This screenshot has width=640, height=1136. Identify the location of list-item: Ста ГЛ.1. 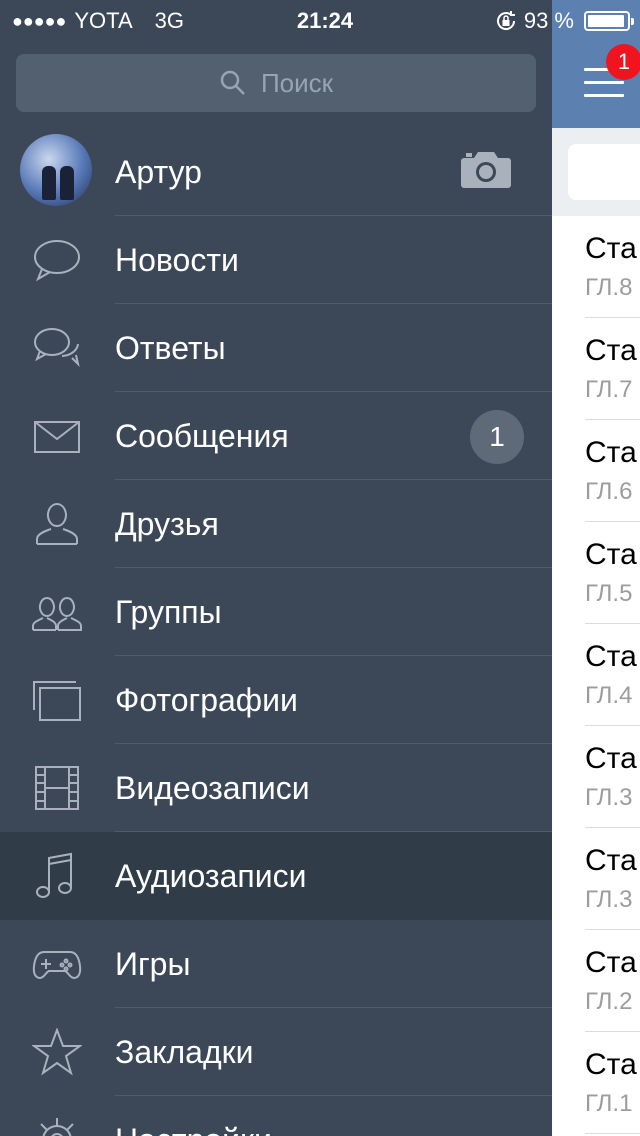
(596, 1083).